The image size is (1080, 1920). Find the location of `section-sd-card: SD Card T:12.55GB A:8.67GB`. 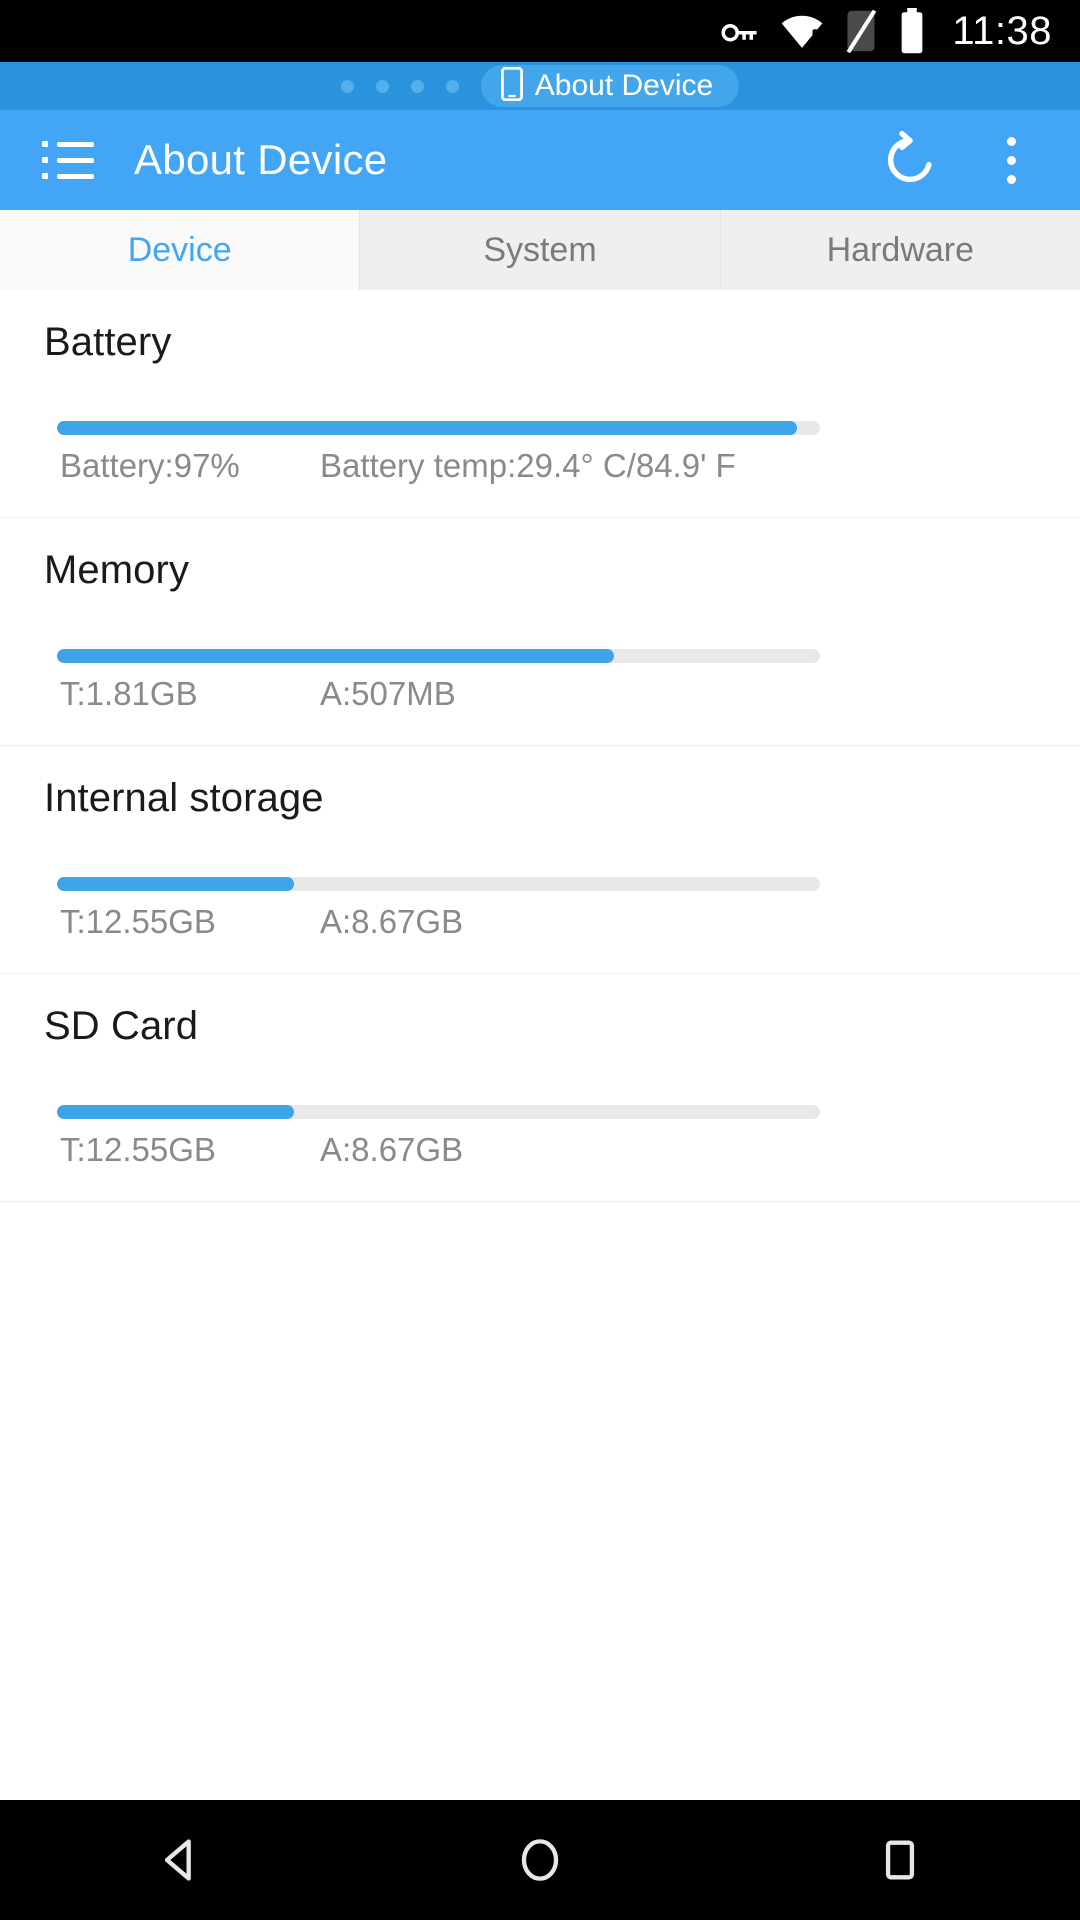

section-sd-card: SD Card T:12.55GB A:8.67GB is located at coordinates (540, 1088).